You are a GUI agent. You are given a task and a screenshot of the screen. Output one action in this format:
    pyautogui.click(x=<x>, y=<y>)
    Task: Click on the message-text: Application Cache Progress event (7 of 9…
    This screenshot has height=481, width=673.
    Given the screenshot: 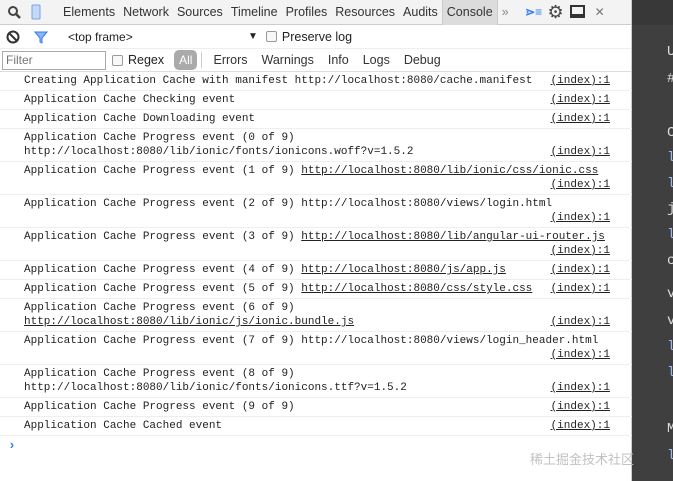 What is the action you would take?
    pyautogui.click(x=163, y=341)
    